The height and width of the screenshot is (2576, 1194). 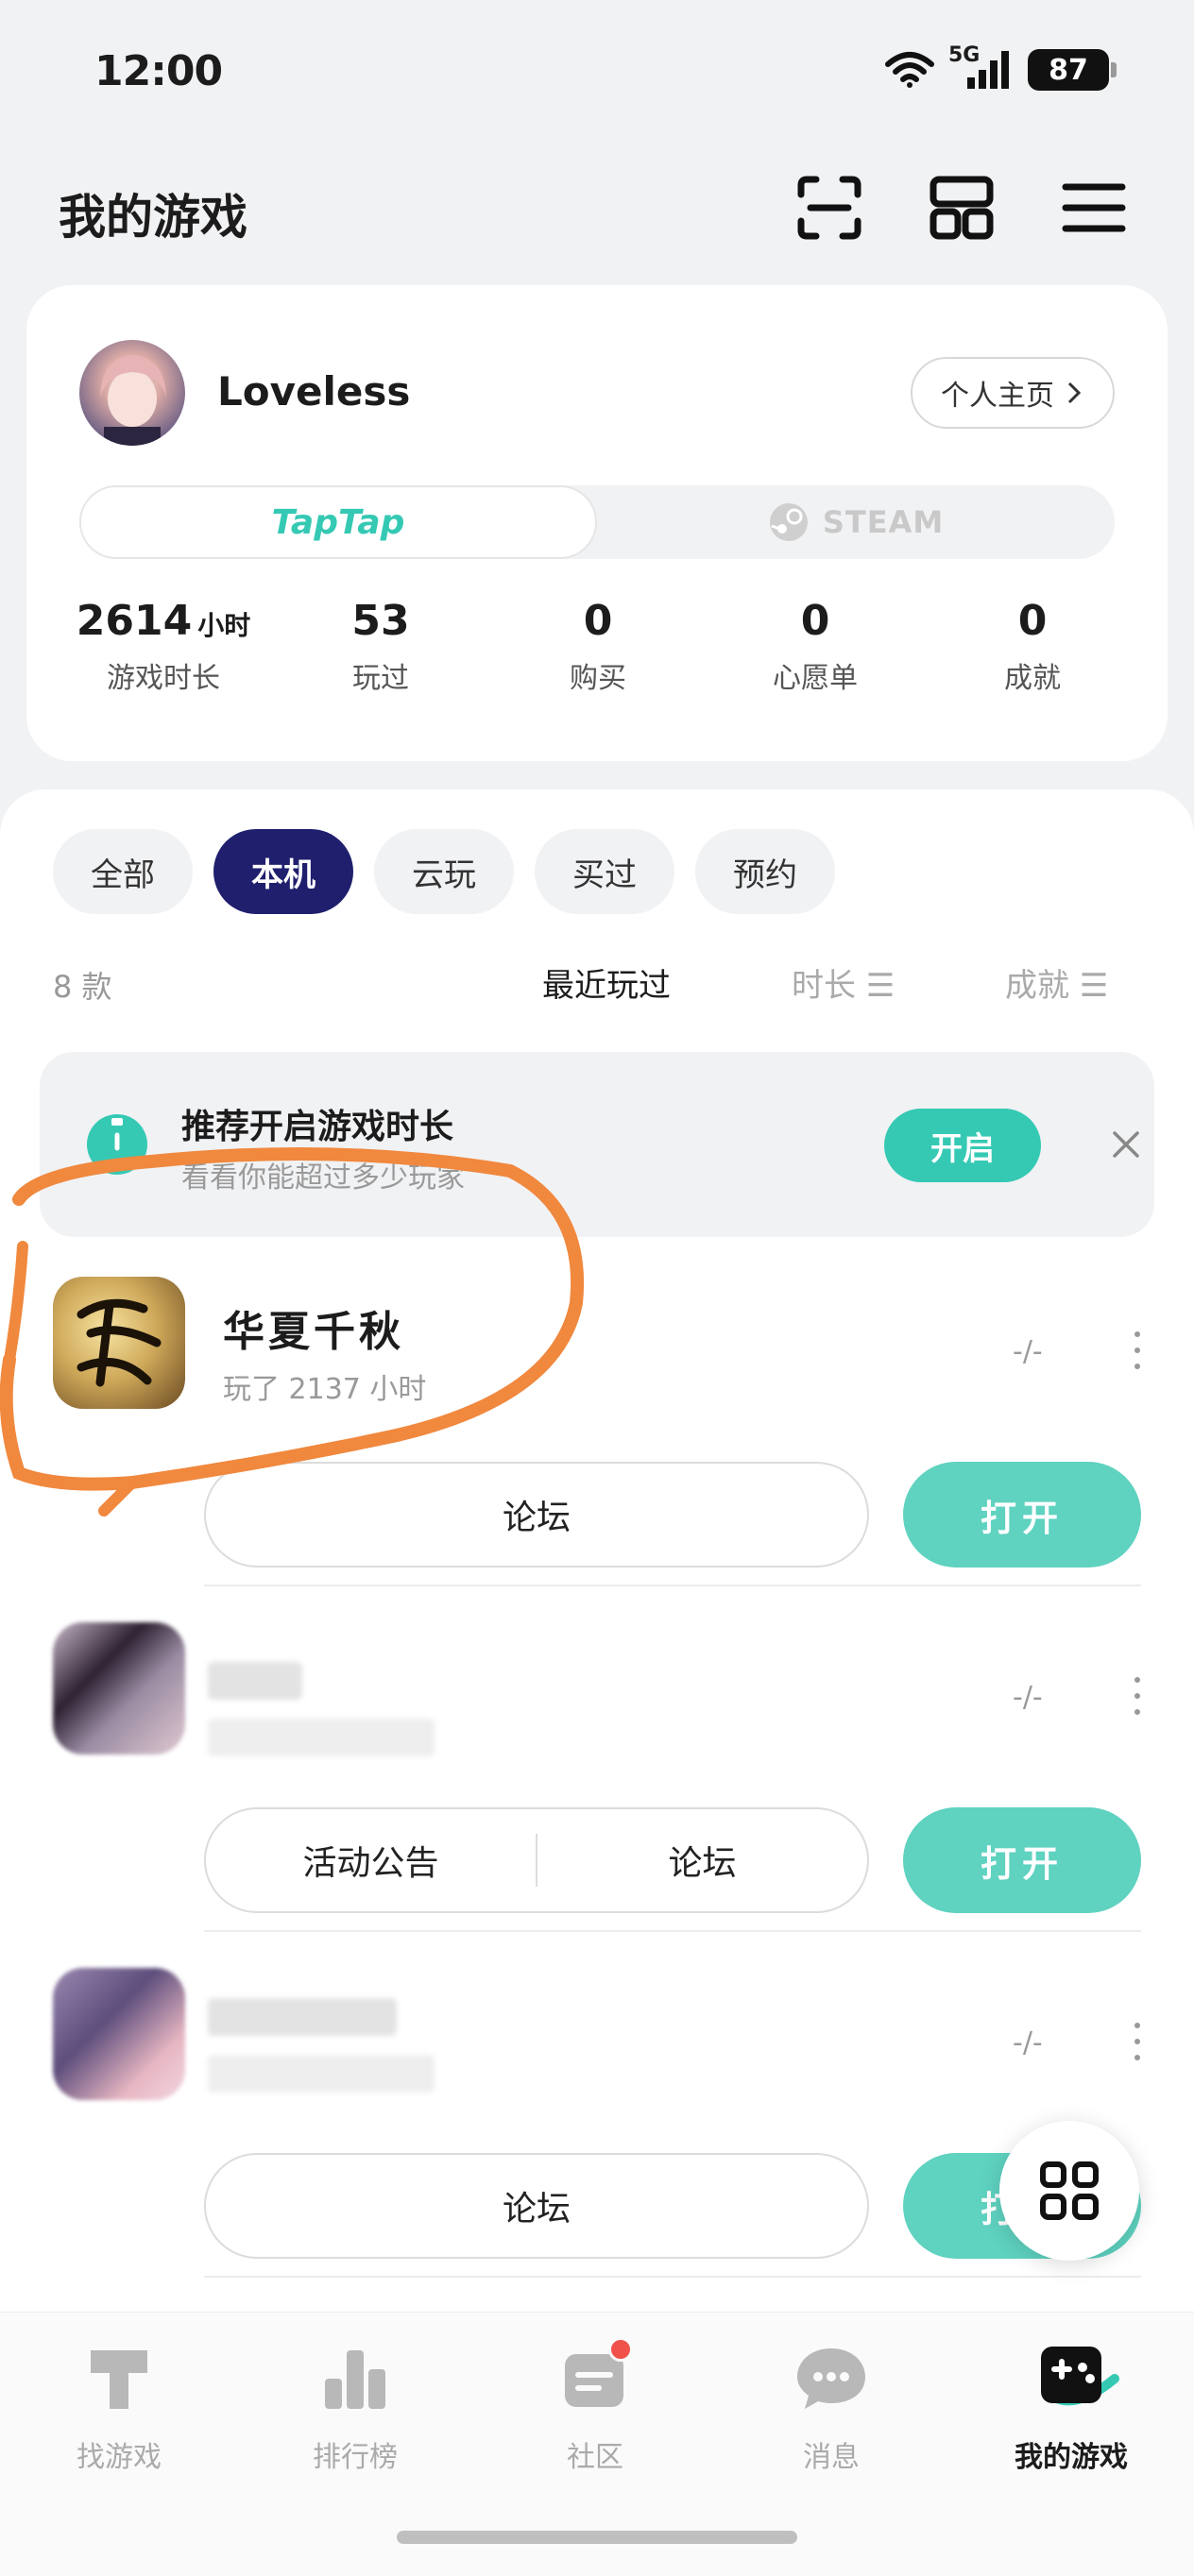 I want to click on stat-label: 心愿单, so click(x=815, y=678).